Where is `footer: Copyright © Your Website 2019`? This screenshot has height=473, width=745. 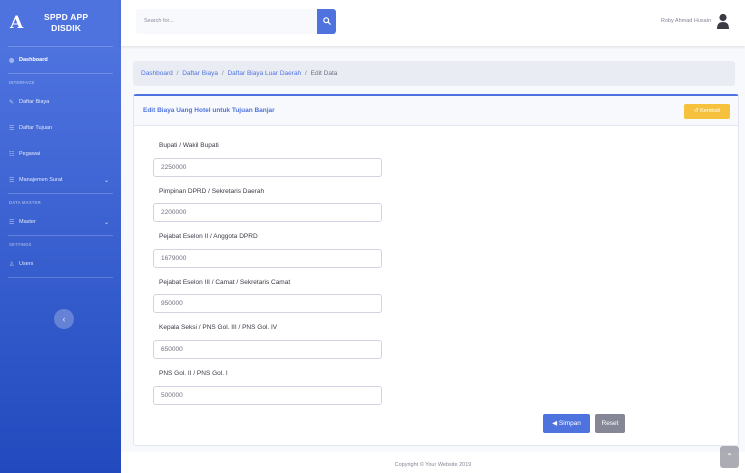
footer: Copyright © Your Website 2019 is located at coordinates (433, 462).